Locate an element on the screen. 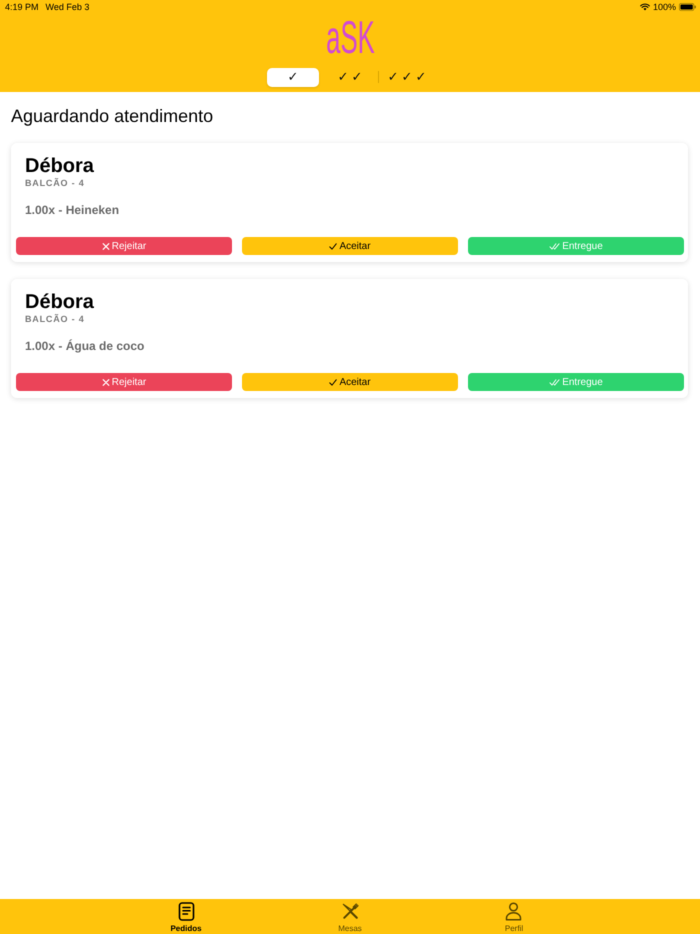 This screenshot has width=700, height=934. app-logo: aSK is located at coordinates (350, 37).